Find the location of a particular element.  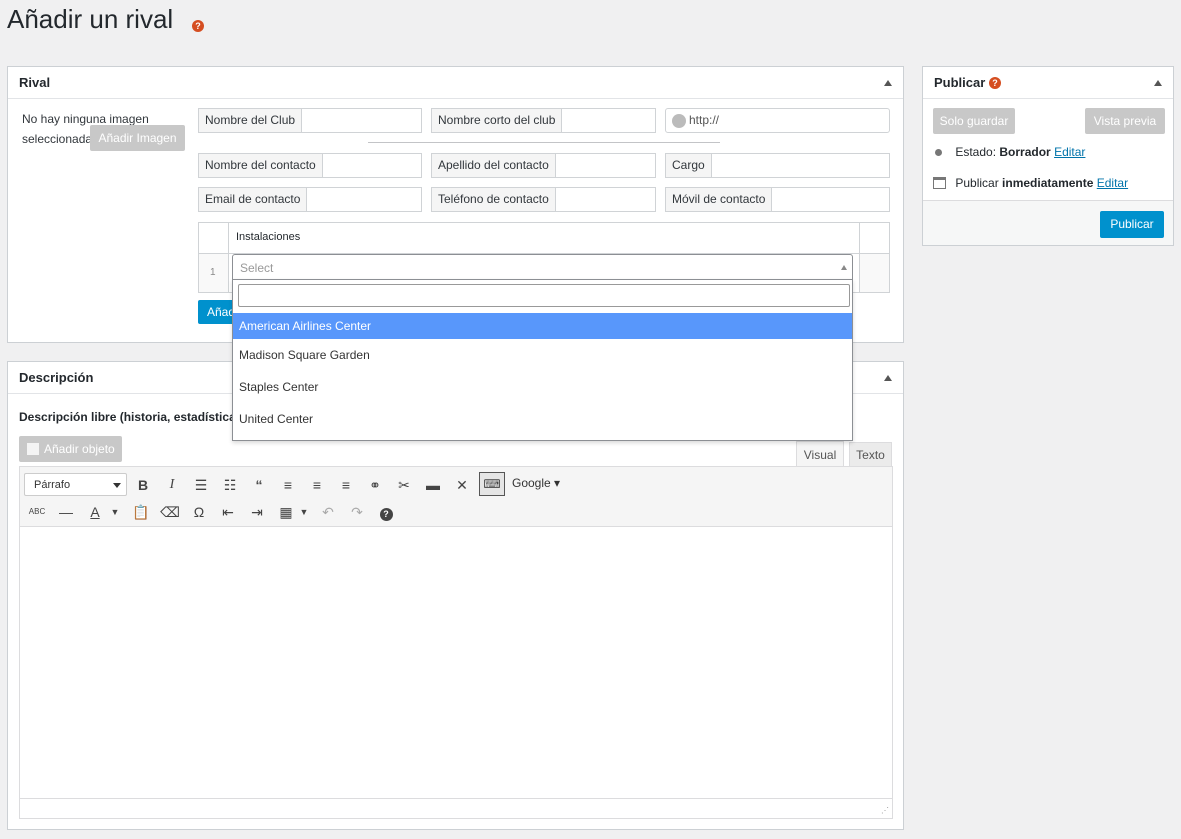

select-placeholder: Select is located at coordinates (257, 268).